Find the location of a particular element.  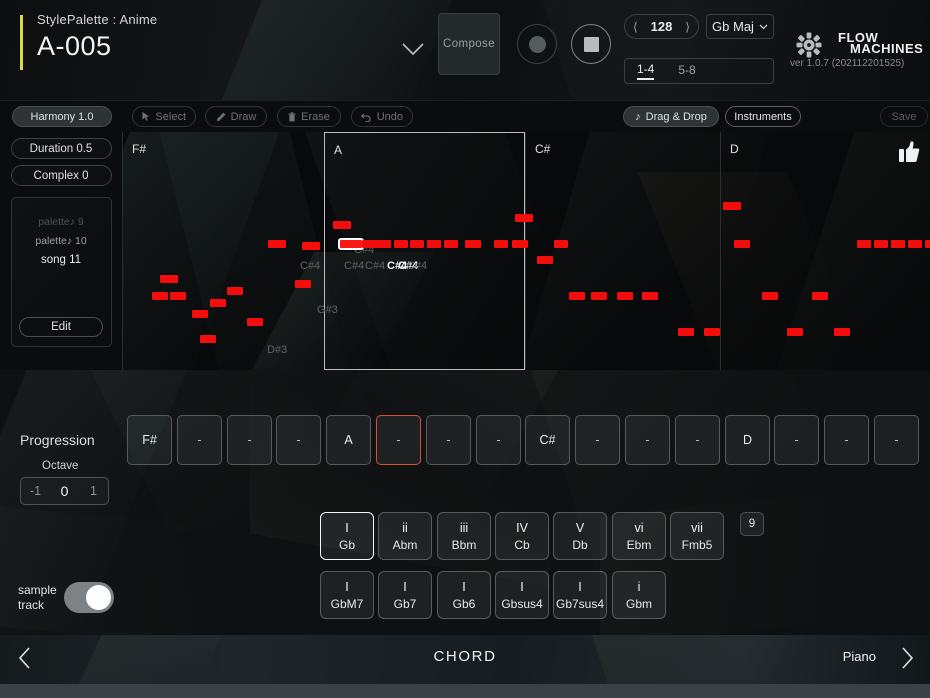

harmony-button: Harmony 1.0 is located at coordinates (62, 116).